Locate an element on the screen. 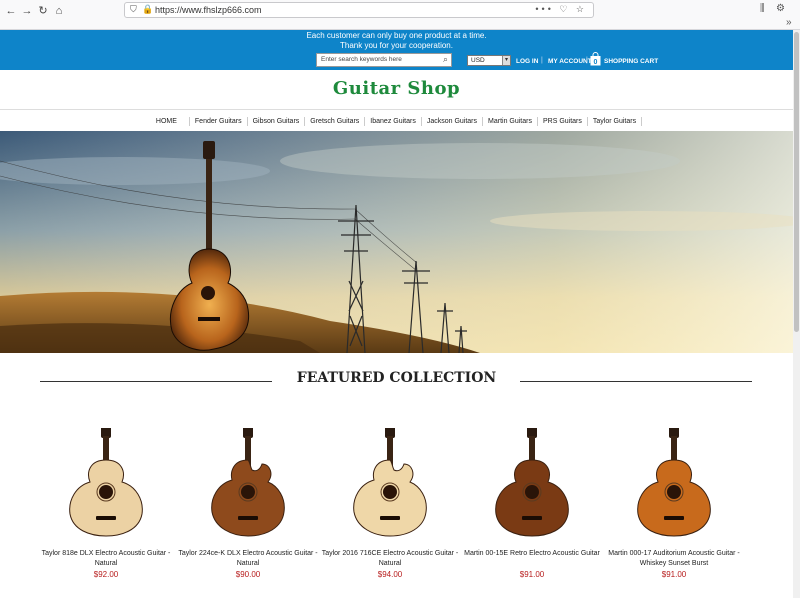 The height and width of the screenshot is (598, 800). product-price: $94.00 is located at coordinates (390, 574).